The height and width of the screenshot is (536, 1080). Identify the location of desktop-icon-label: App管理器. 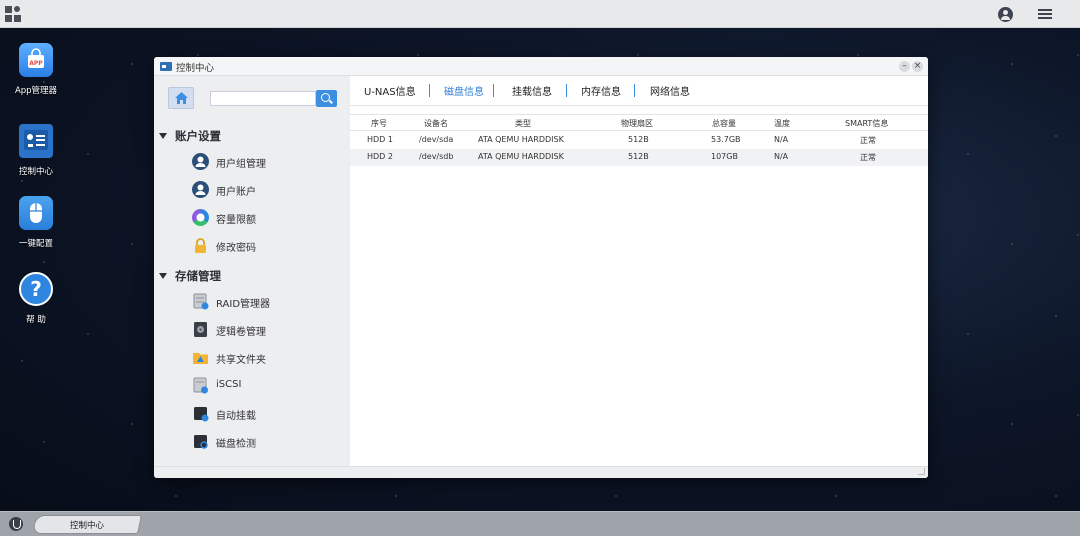
(36, 91).